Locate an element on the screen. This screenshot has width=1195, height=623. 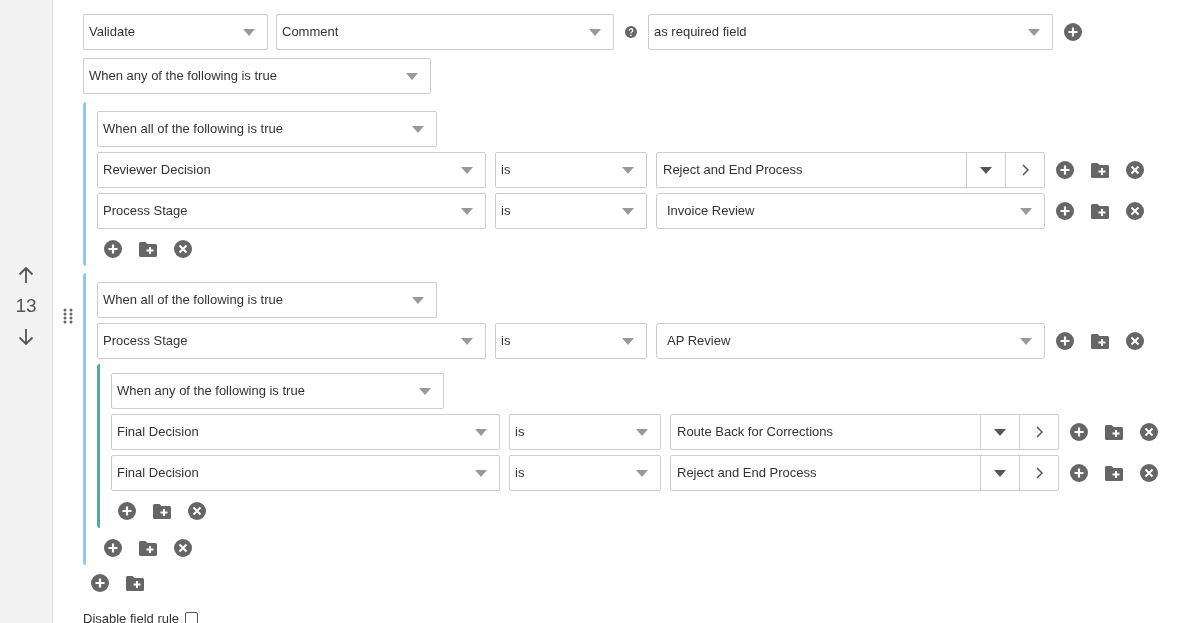
disable-rule-checkbox is located at coordinates (192, 617).